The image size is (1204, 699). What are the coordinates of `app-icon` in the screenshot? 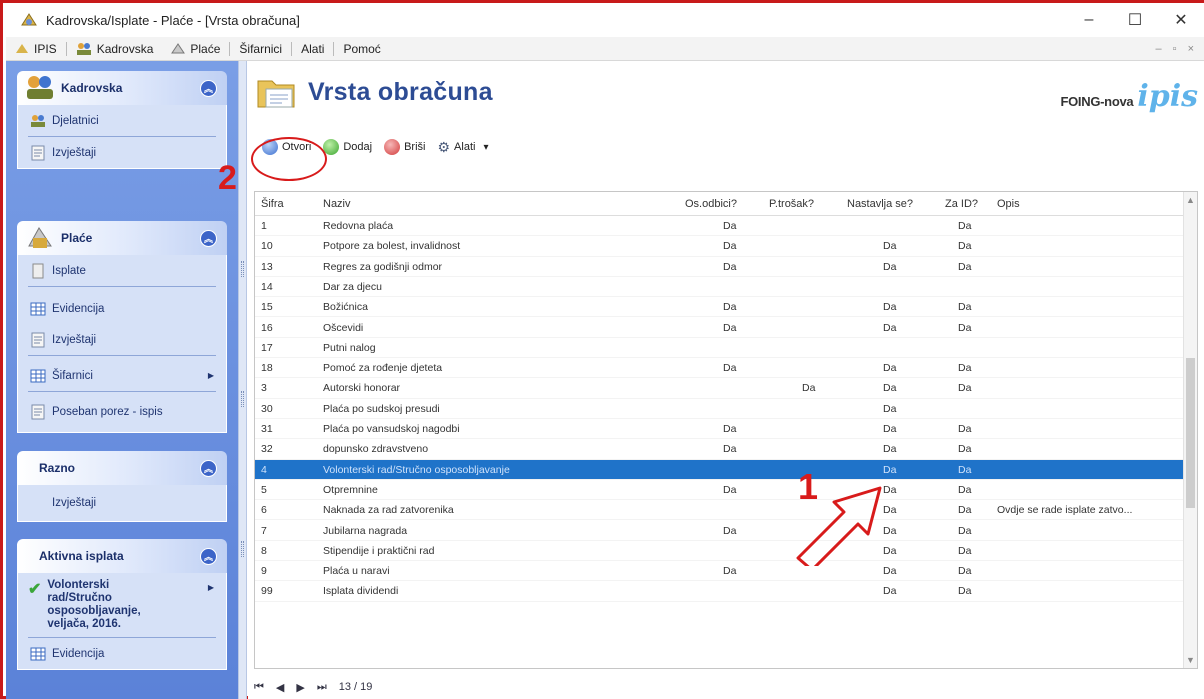 It's located at (29, 19).